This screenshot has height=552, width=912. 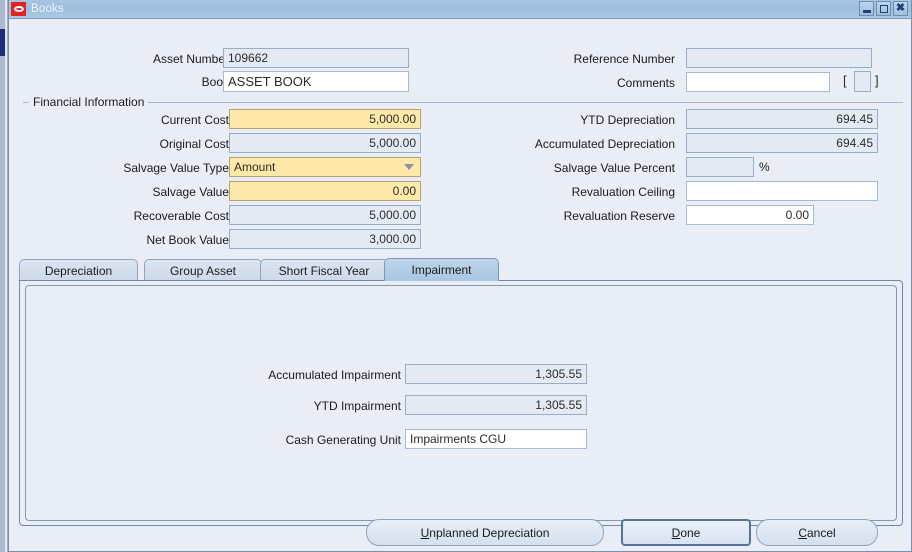 I want to click on revaluation-ceiling-field, so click(x=782, y=191).